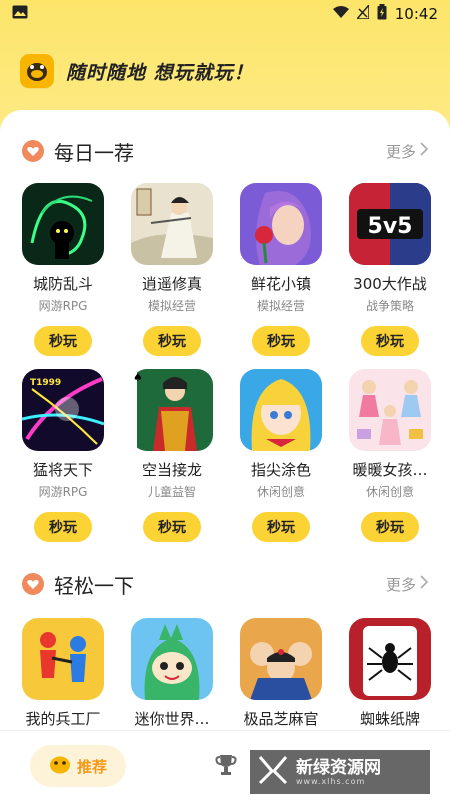  I want to click on battery-charging-icon, so click(382, 14).